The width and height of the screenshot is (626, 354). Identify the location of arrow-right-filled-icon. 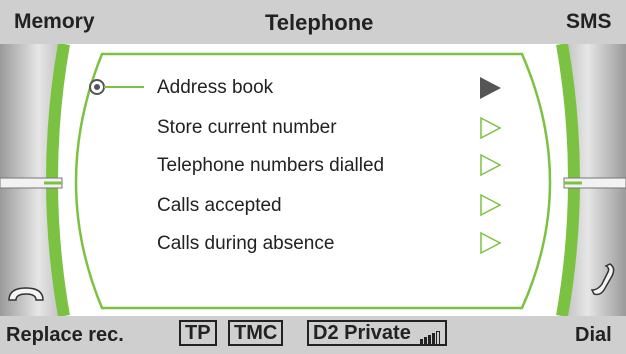
(490, 88).